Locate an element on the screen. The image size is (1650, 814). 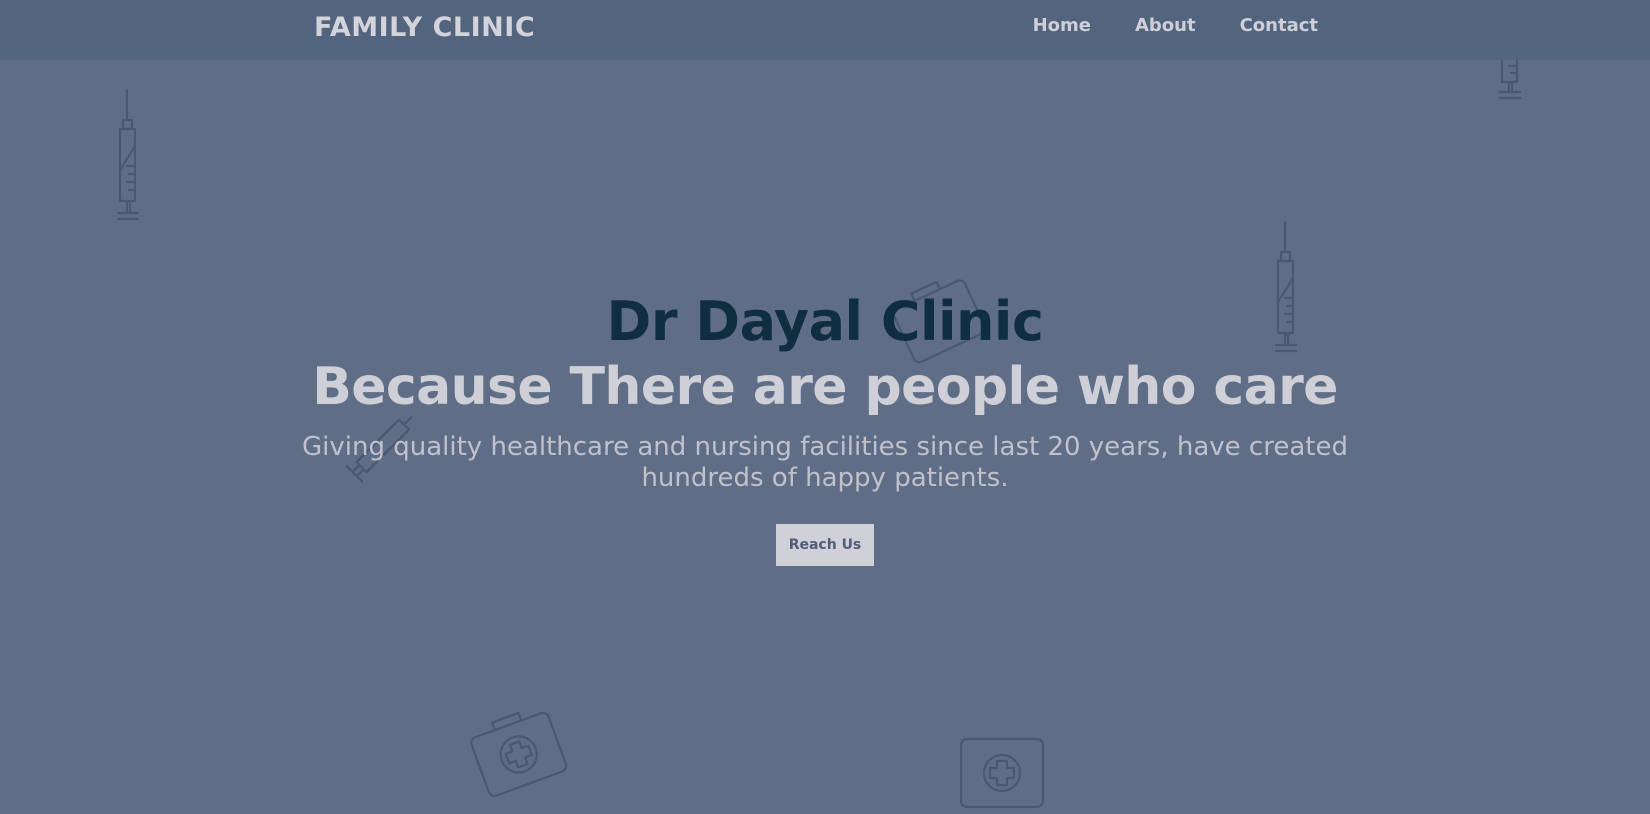
hero-tagline: Because There are people who care is located at coordinates (825, 387).